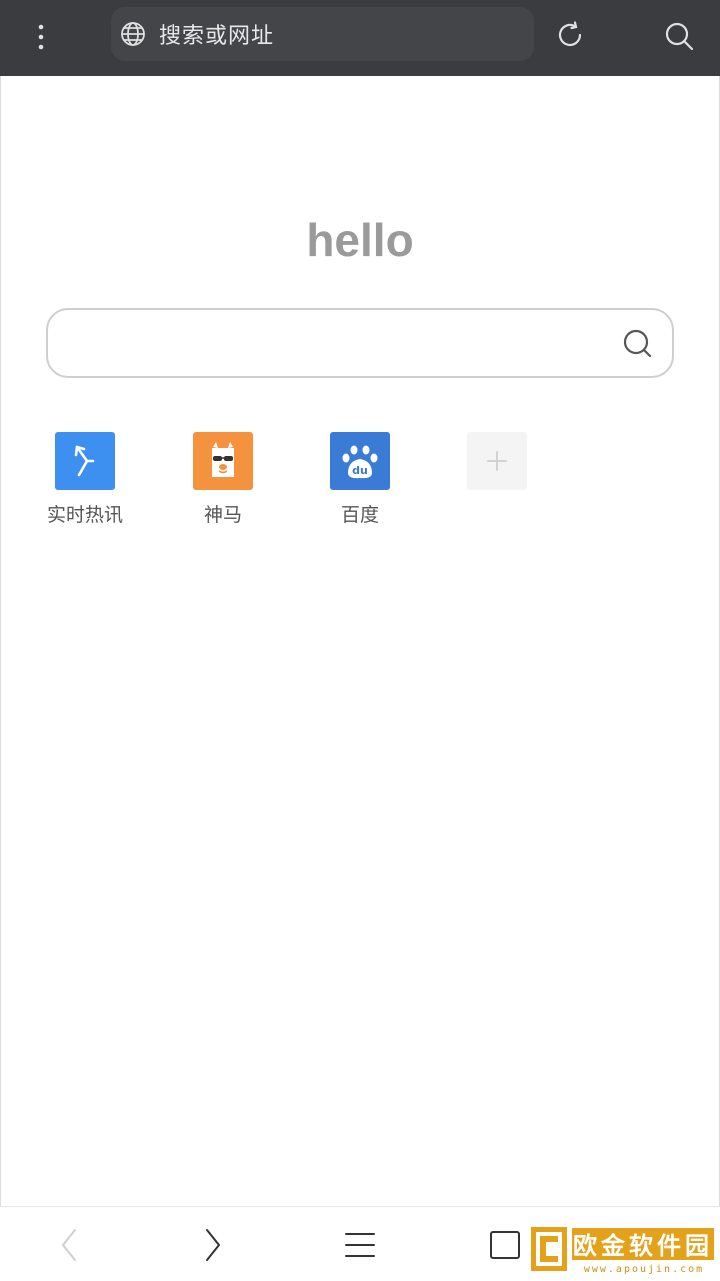 The image size is (720, 1281). I want to click on shortcut-grid: 实时热讯 神马 du 百度, so click(360, 487).